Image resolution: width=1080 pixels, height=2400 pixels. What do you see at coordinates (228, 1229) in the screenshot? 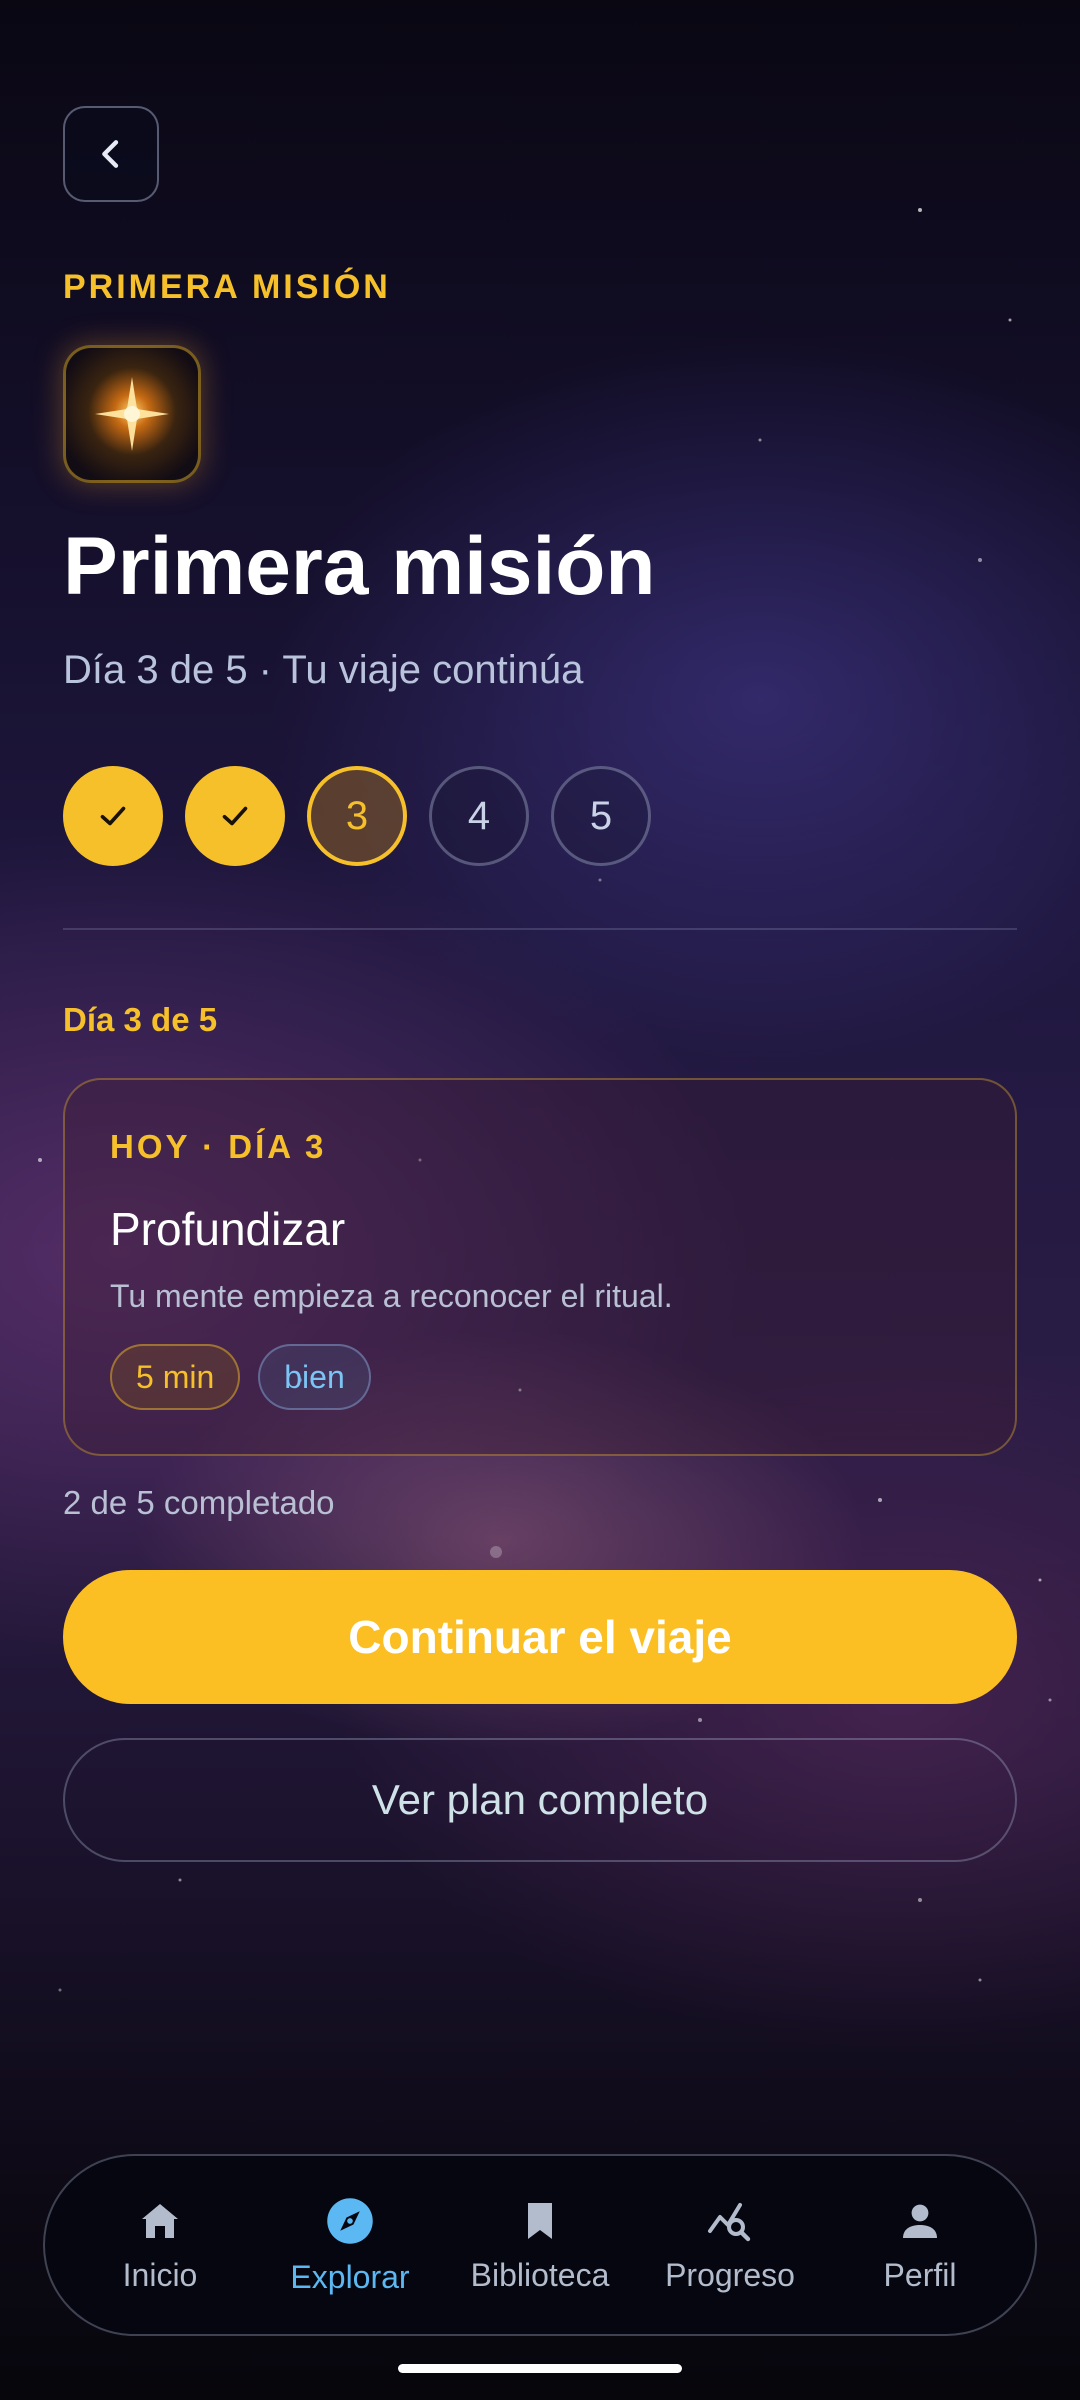
I see `card-title: Profundizar` at bounding box center [228, 1229].